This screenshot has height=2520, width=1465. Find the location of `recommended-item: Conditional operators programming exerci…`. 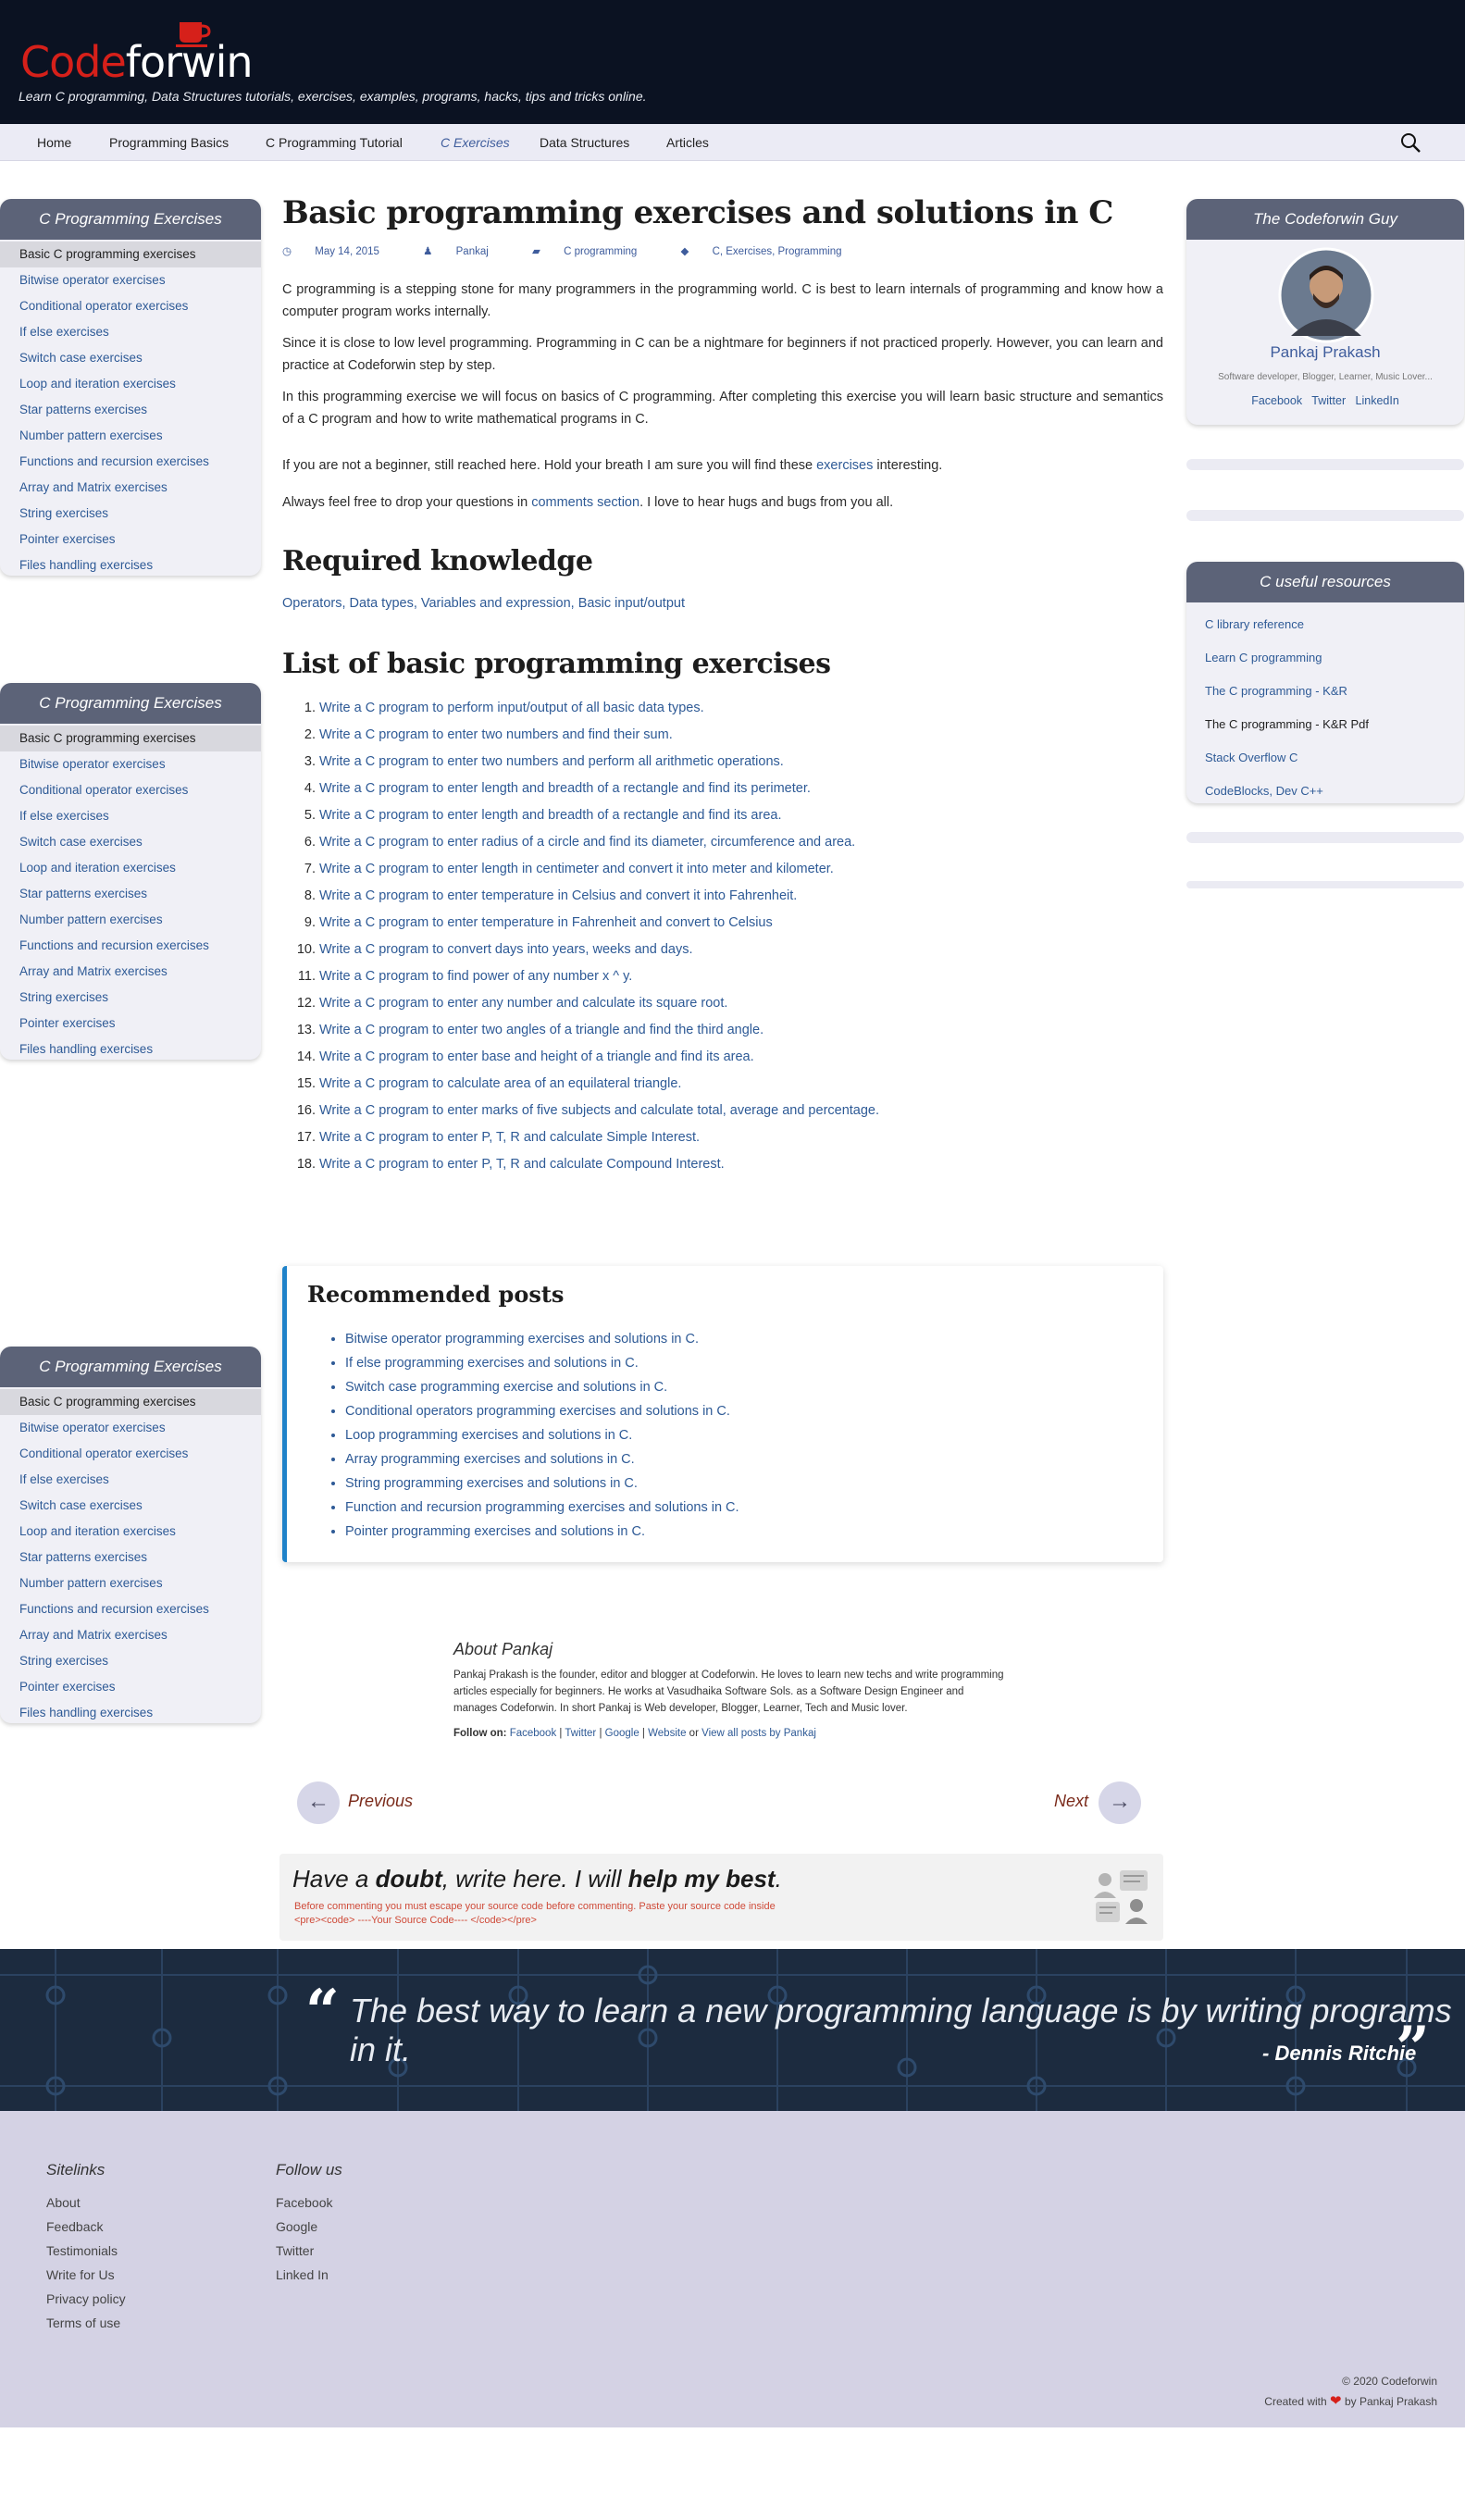

recommended-item: Conditional operators programming exerci… is located at coordinates (542, 1411).